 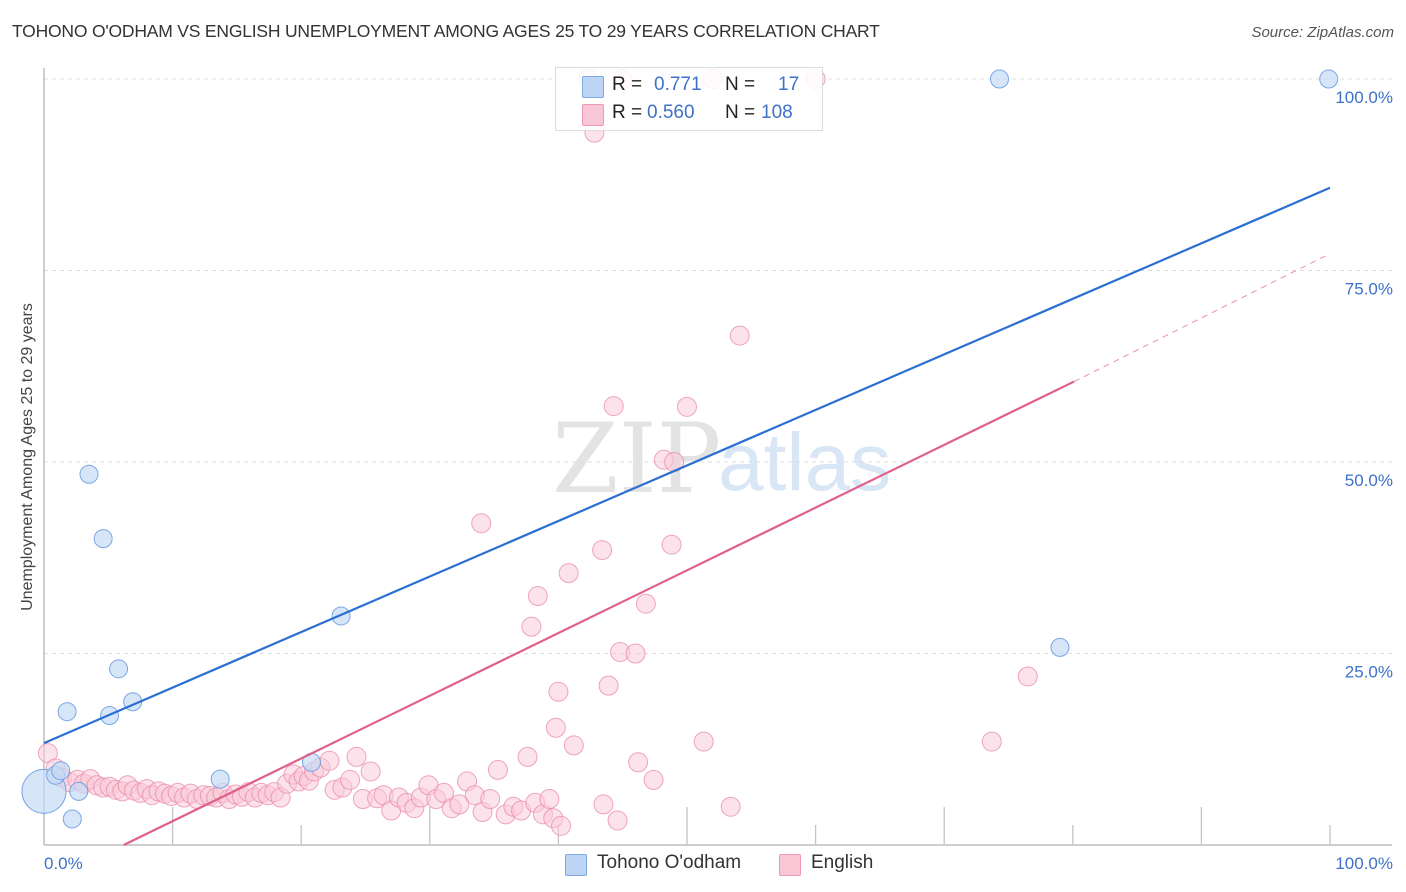 I want to click on legend-n-value: 17, so click(x=789, y=84).